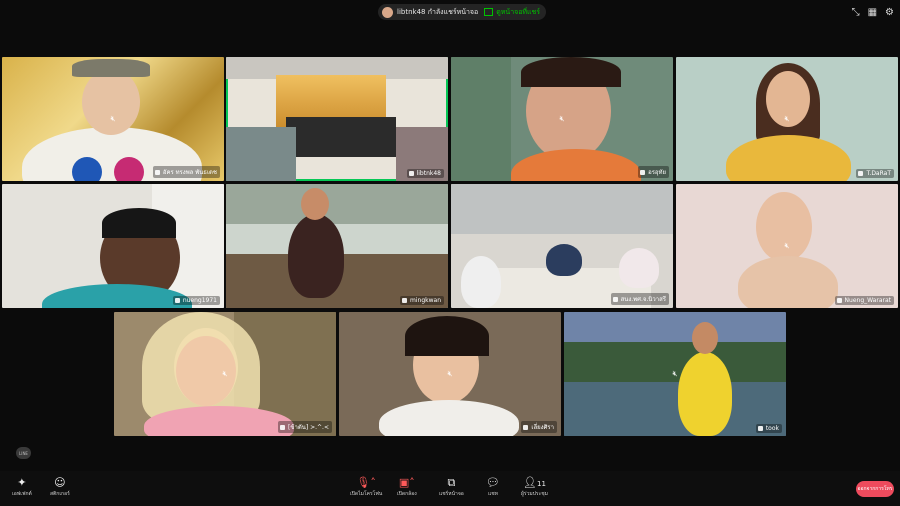 The width and height of the screenshot is (900, 506). I want to click on video-tile: 🔇︎ อัคร ทรงพล พันธเดช, so click(113, 119).